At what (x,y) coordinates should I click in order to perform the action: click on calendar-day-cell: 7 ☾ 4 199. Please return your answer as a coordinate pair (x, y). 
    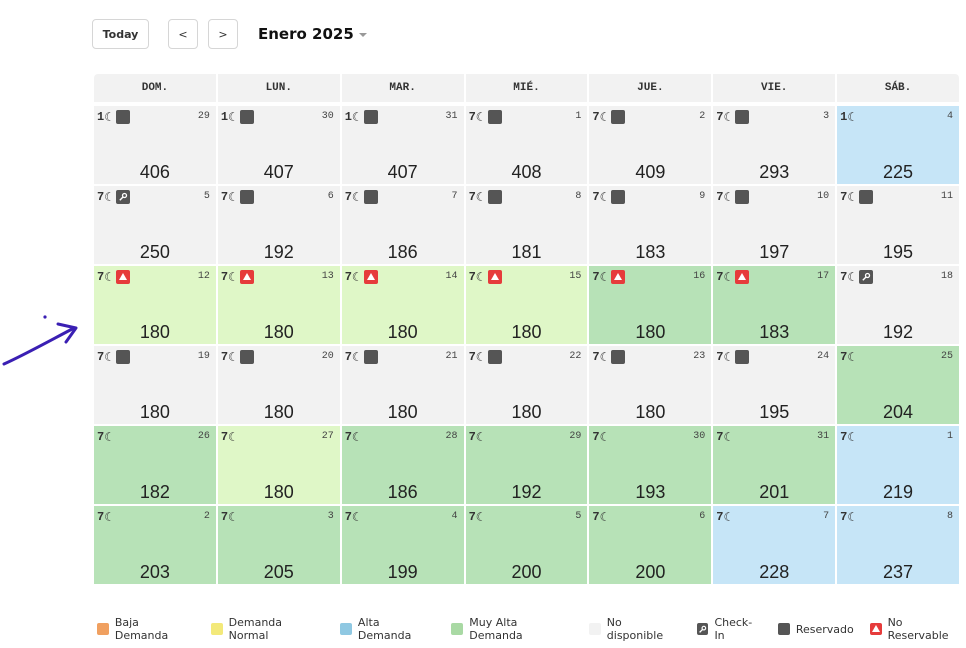
    Looking at the image, I should click on (402, 544).